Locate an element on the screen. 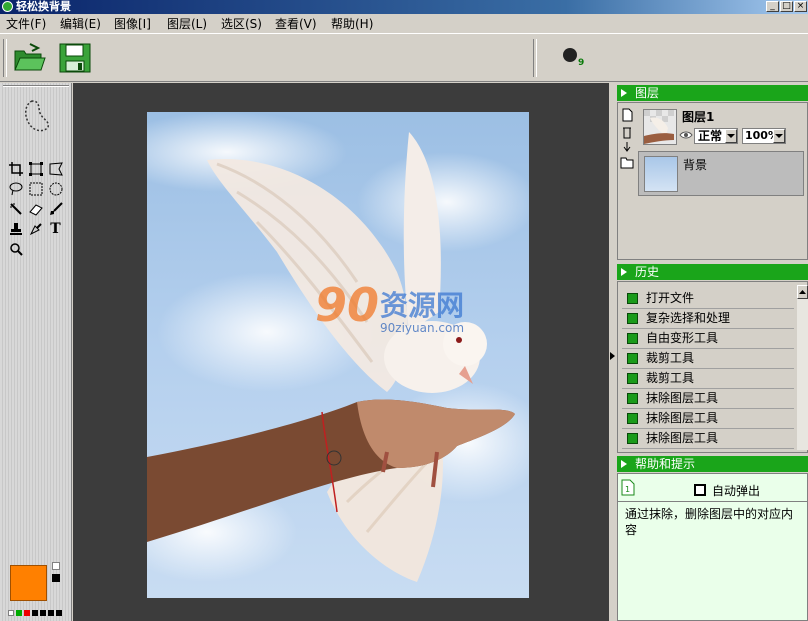 This screenshot has height=621, width=808. eye-icon is located at coordinates (686, 135).